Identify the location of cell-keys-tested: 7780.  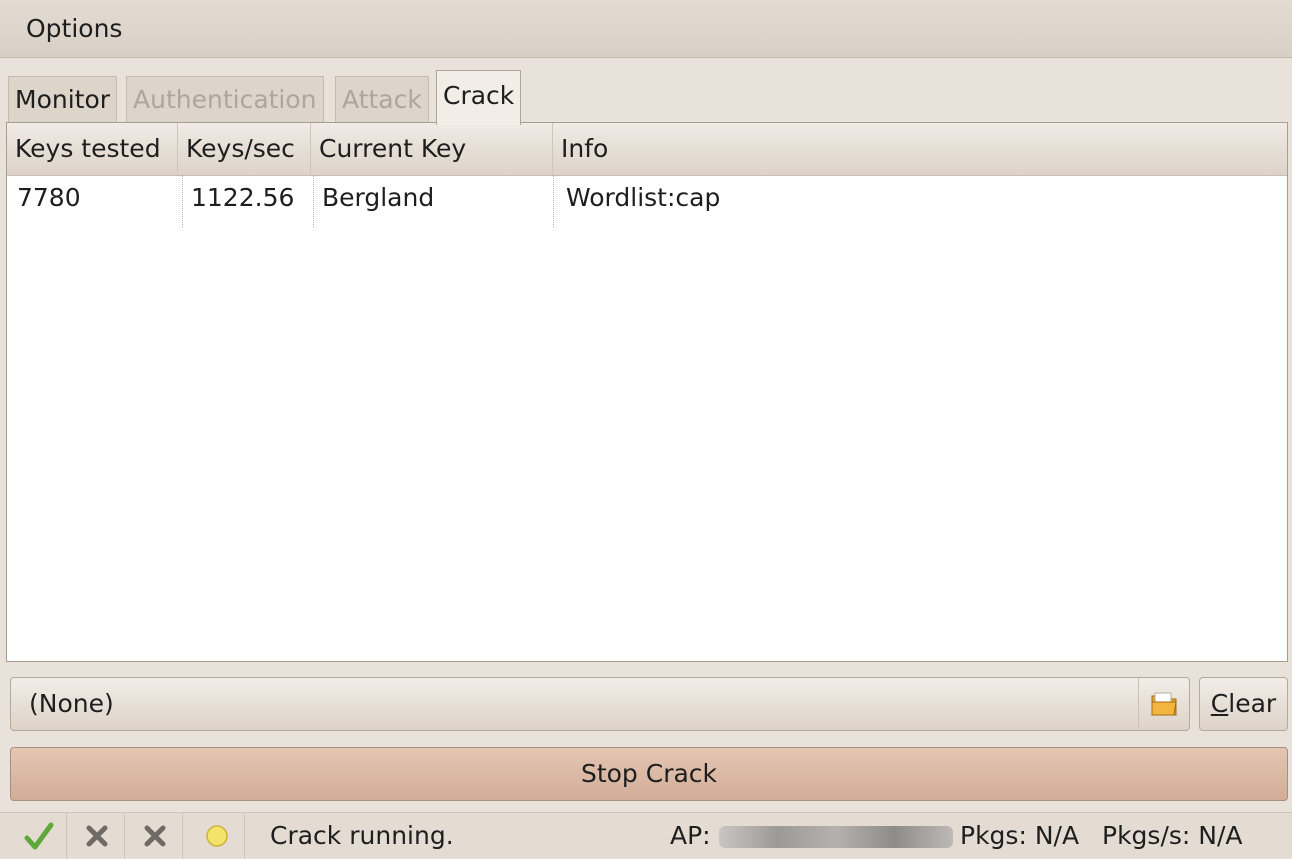
(49, 197).